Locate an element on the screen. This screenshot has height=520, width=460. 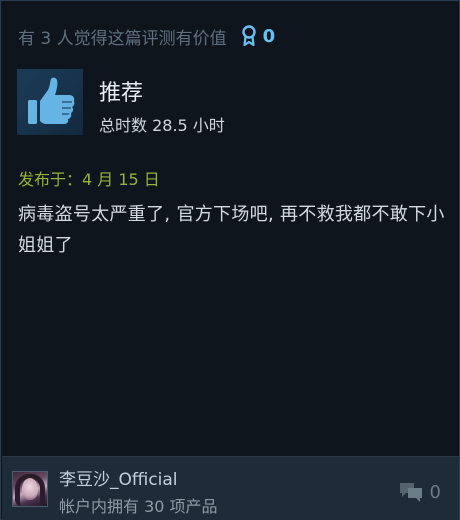
comment-bubble-icon is located at coordinates (410, 492).